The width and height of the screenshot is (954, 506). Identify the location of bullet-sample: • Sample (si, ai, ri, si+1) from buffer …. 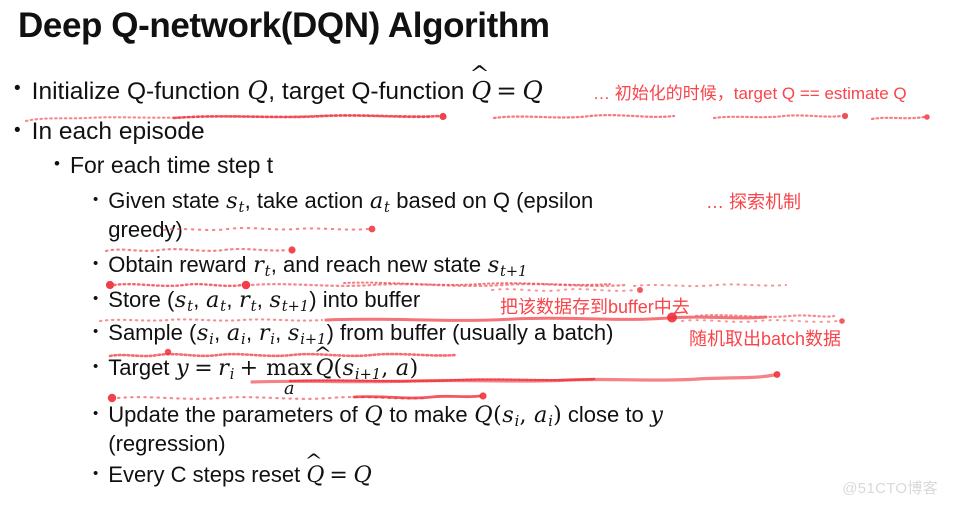
(353, 334).